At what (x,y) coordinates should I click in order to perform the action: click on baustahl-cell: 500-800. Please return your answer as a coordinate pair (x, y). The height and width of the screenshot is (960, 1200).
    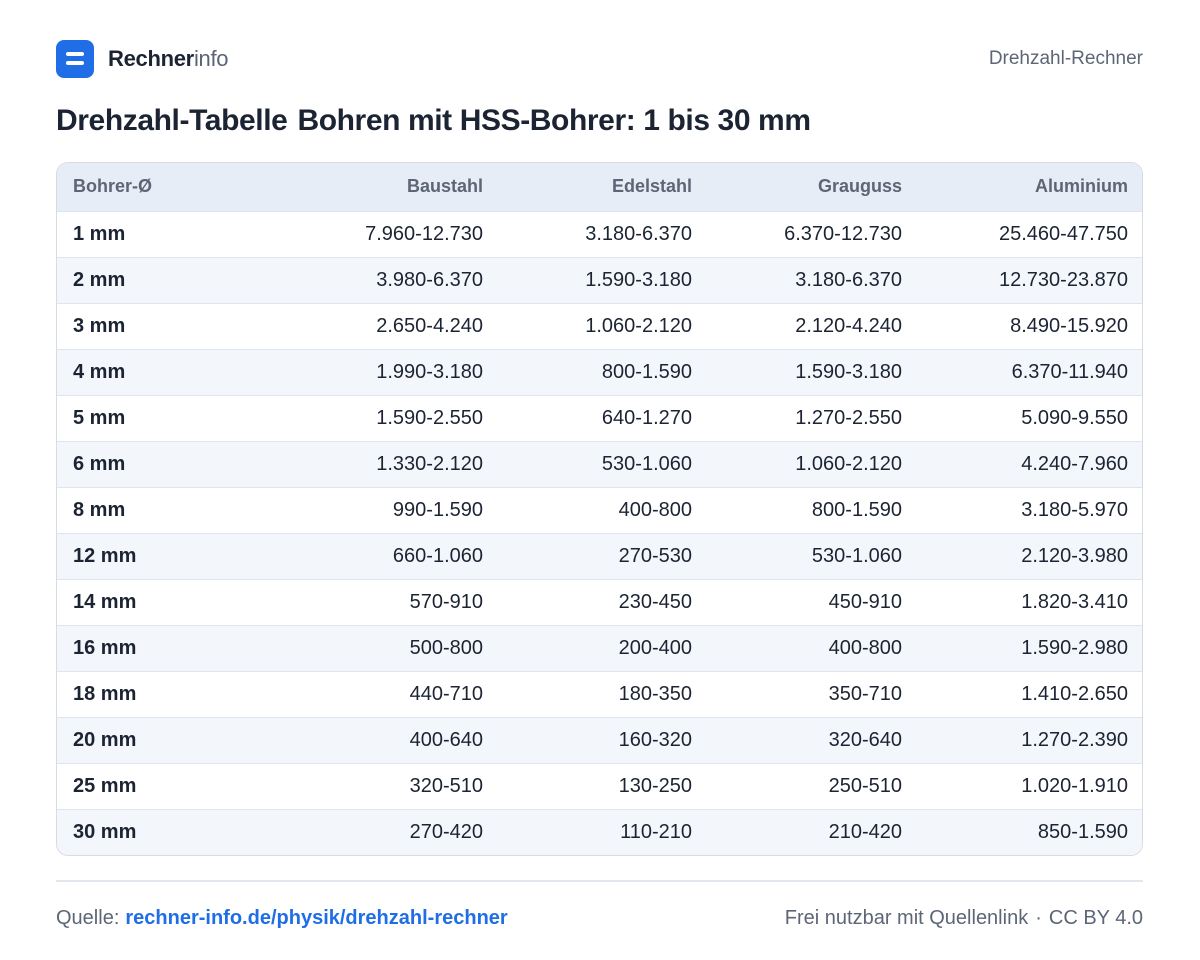
    Looking at the image, I should click on (446, 647).